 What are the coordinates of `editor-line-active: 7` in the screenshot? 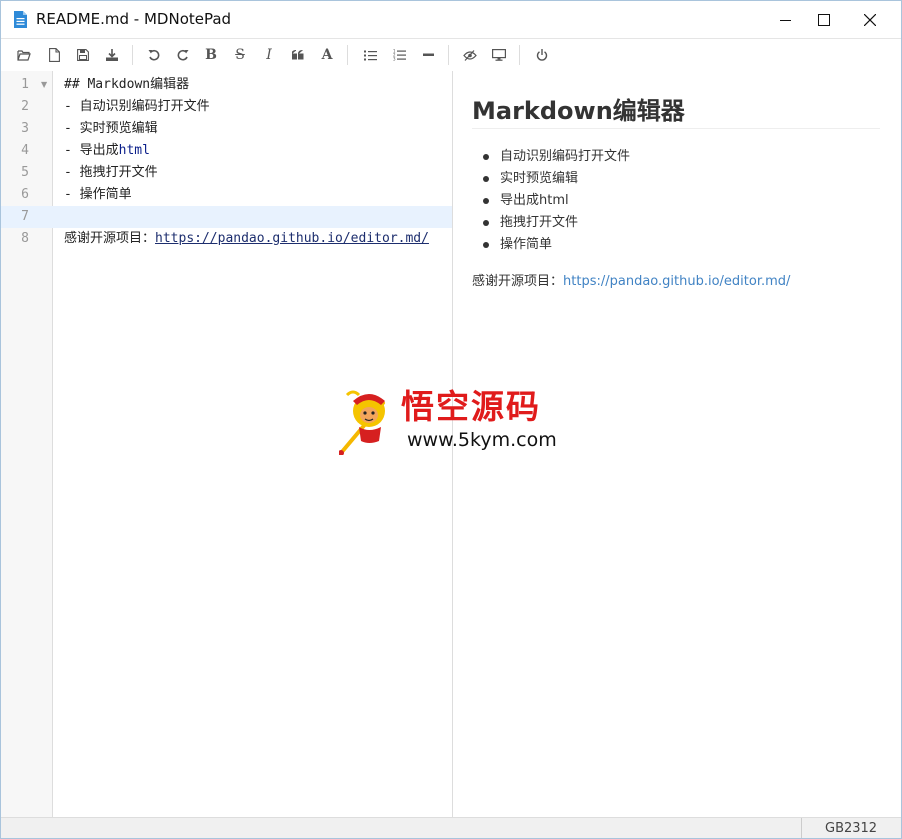 It's located at (226, 217).